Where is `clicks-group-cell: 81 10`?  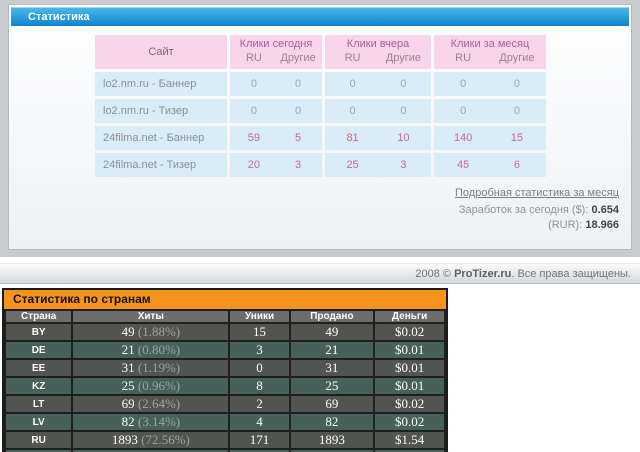
clicks-group-cell: 81 10 is located at coordinates (378, 138).